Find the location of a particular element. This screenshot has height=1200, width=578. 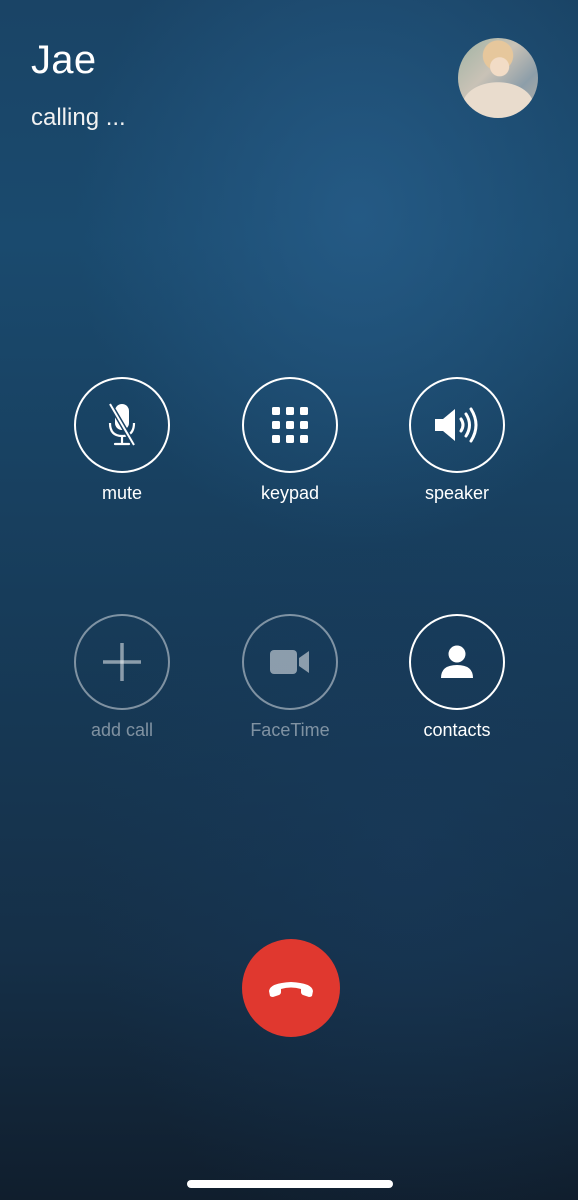

facetime-button-ring is located at coordinates (290, 662).